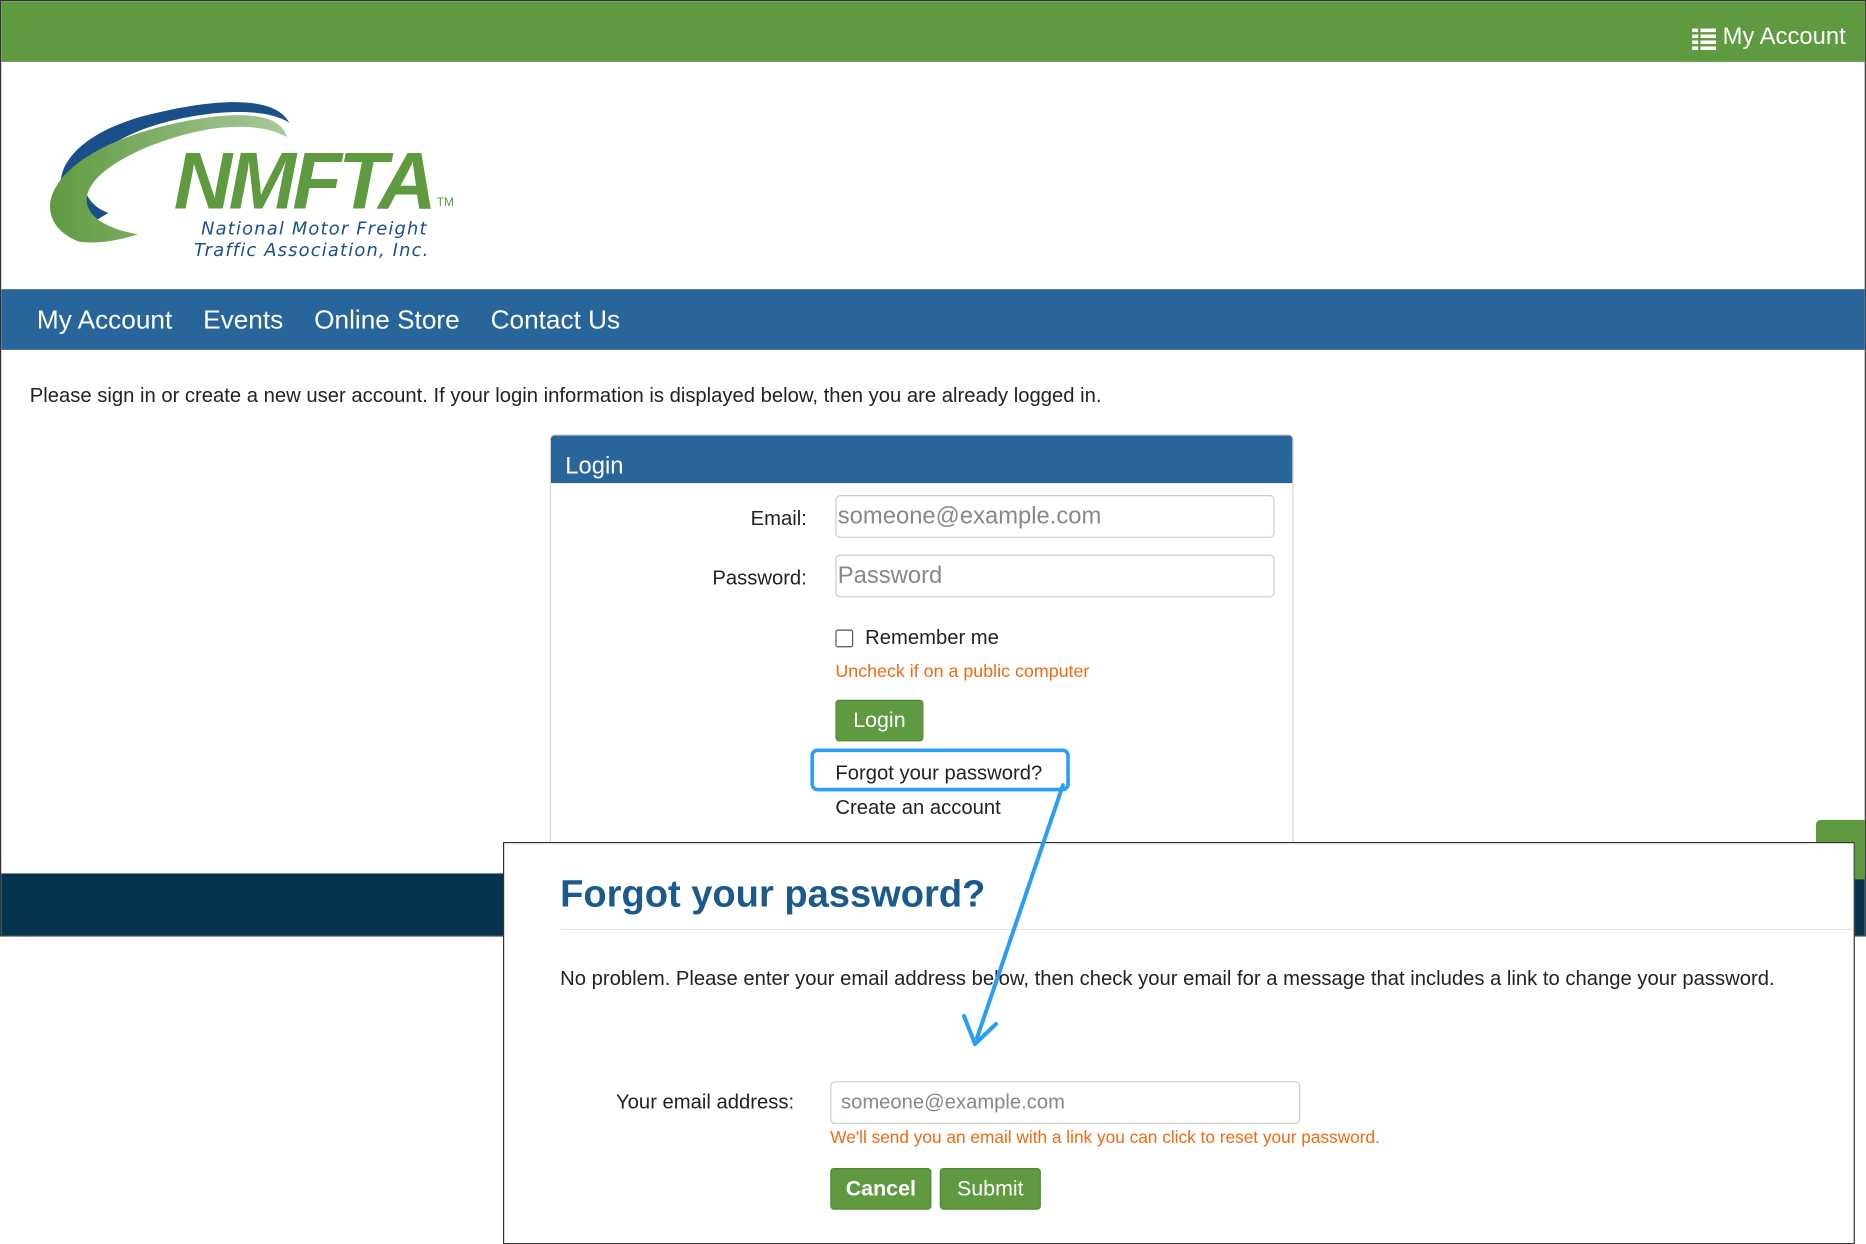 The width and height of the screenshot is (1866, 1244). Describe the element at coordinates (773, 893) in the screenshot. I see `dialog-title: Forgot your password?` at that location.